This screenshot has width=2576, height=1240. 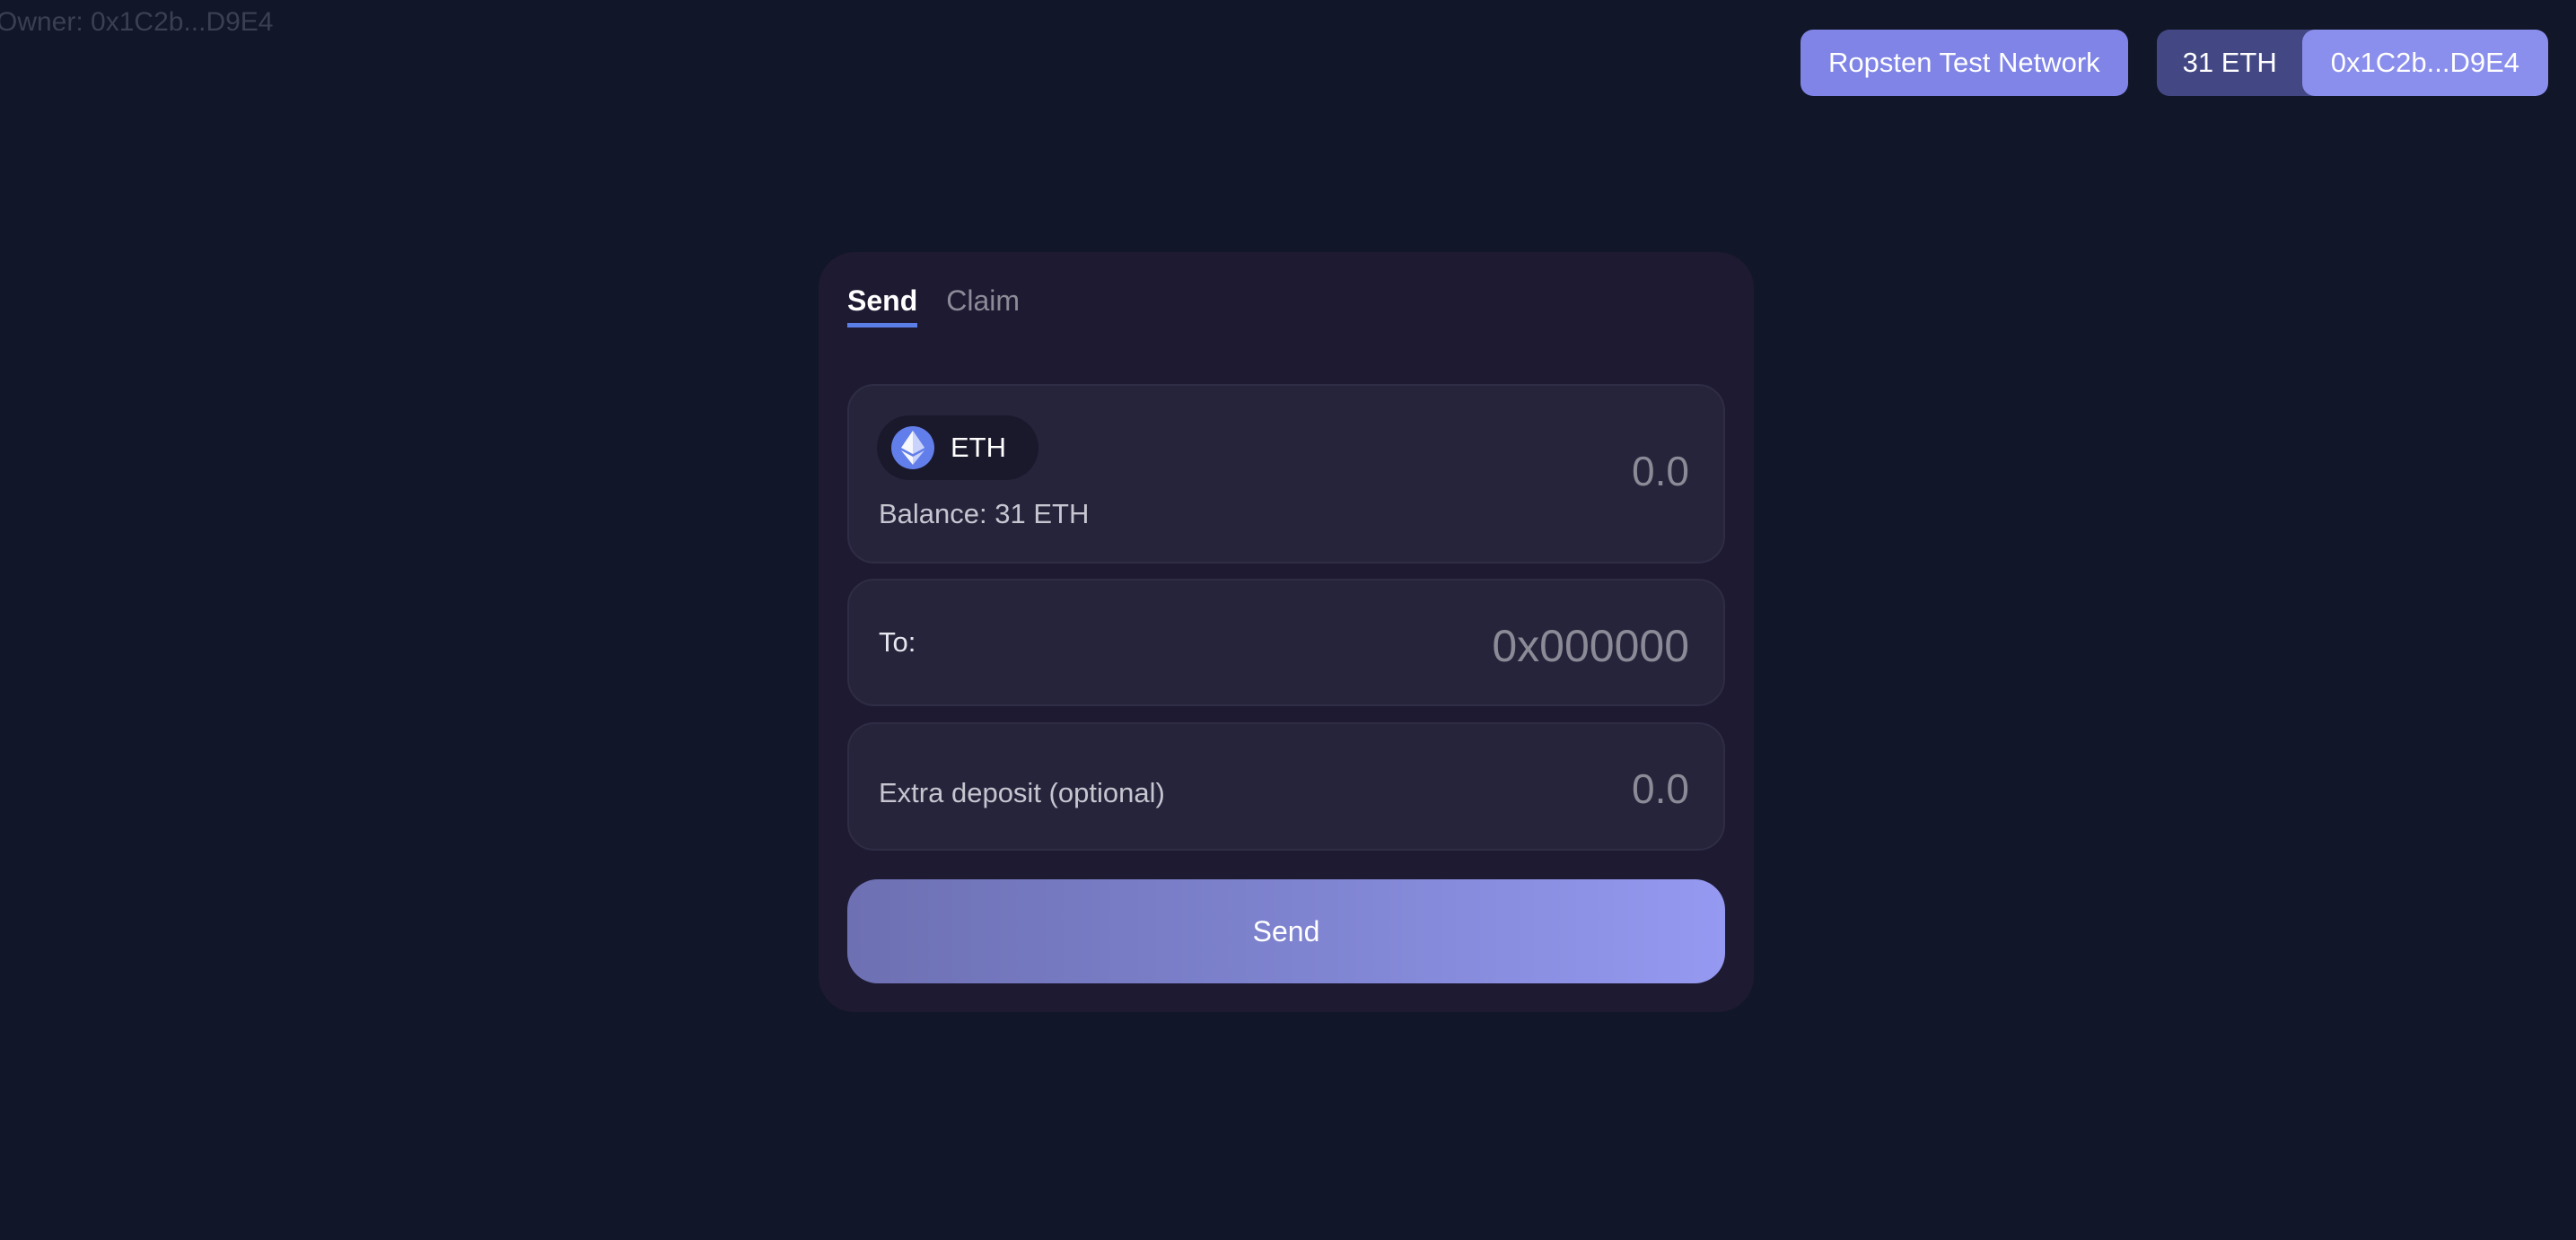 I want to click on recipient-panel: To:, so click(x=1286, y=642).